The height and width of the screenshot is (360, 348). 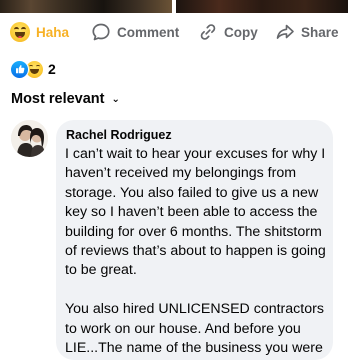 What do you see at coordinates (58, 99) in the screenshot?
I see `sort-label: Most relevant` at bounding box center [58, 99].